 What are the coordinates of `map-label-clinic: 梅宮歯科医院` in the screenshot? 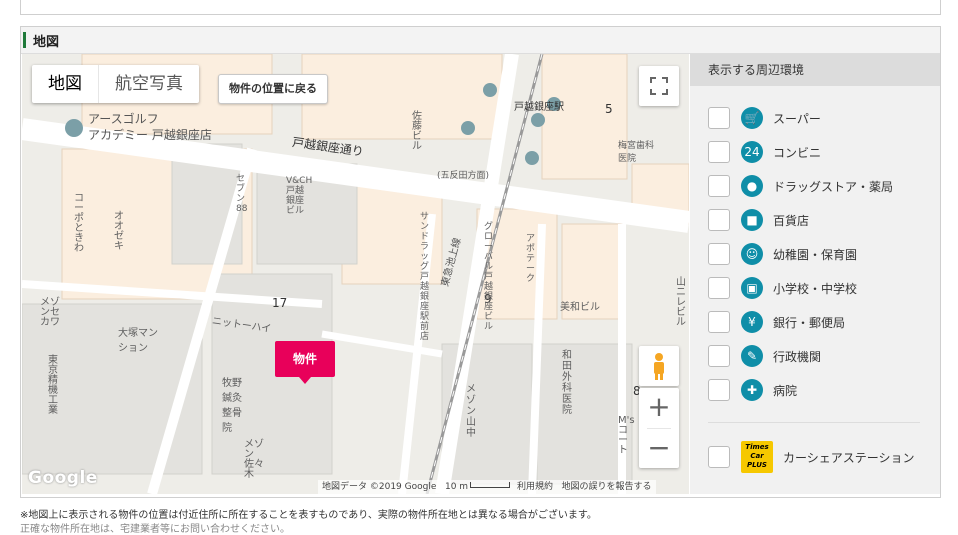 It's located at (636, 152).